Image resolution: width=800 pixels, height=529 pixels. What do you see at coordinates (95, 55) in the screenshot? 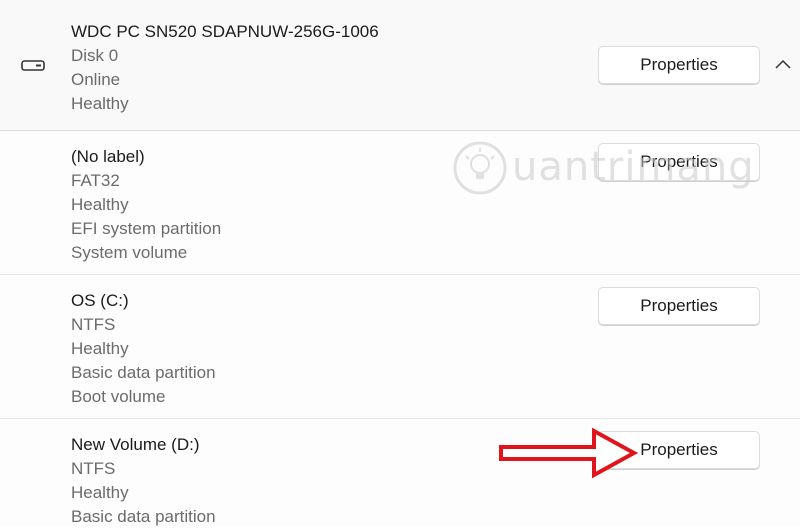
I see `disk-number: Disk 0` at bounding box center [95, 55].